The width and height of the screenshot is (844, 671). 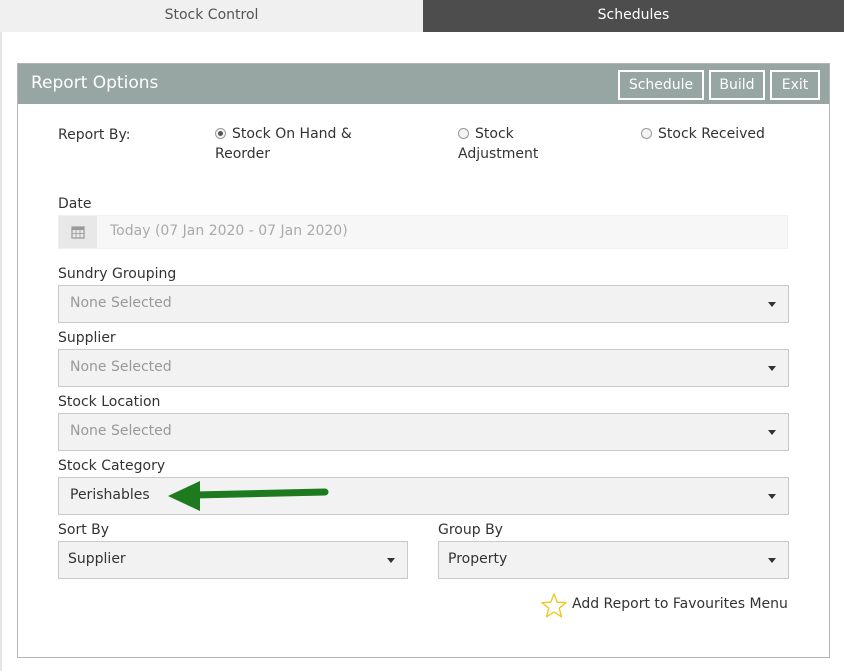 What do you see at coordinates (423, 232) in the screenshot?
I see `date-range-field: Today (07 Jan 2020 - 07 Jan 2020)` at bounding box center [423, 232].